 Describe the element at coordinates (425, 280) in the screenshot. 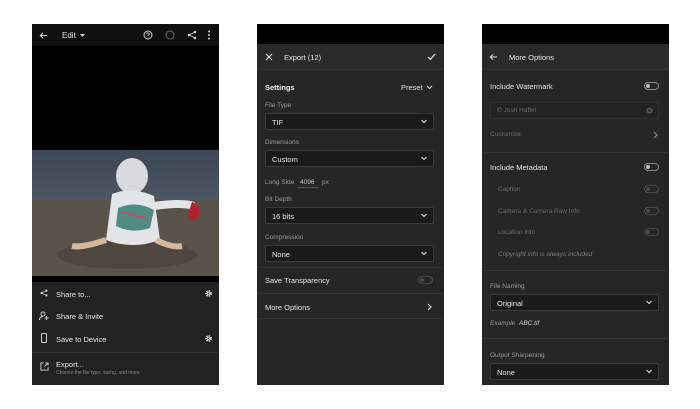

I see `save-transparency-toggle` at that location.